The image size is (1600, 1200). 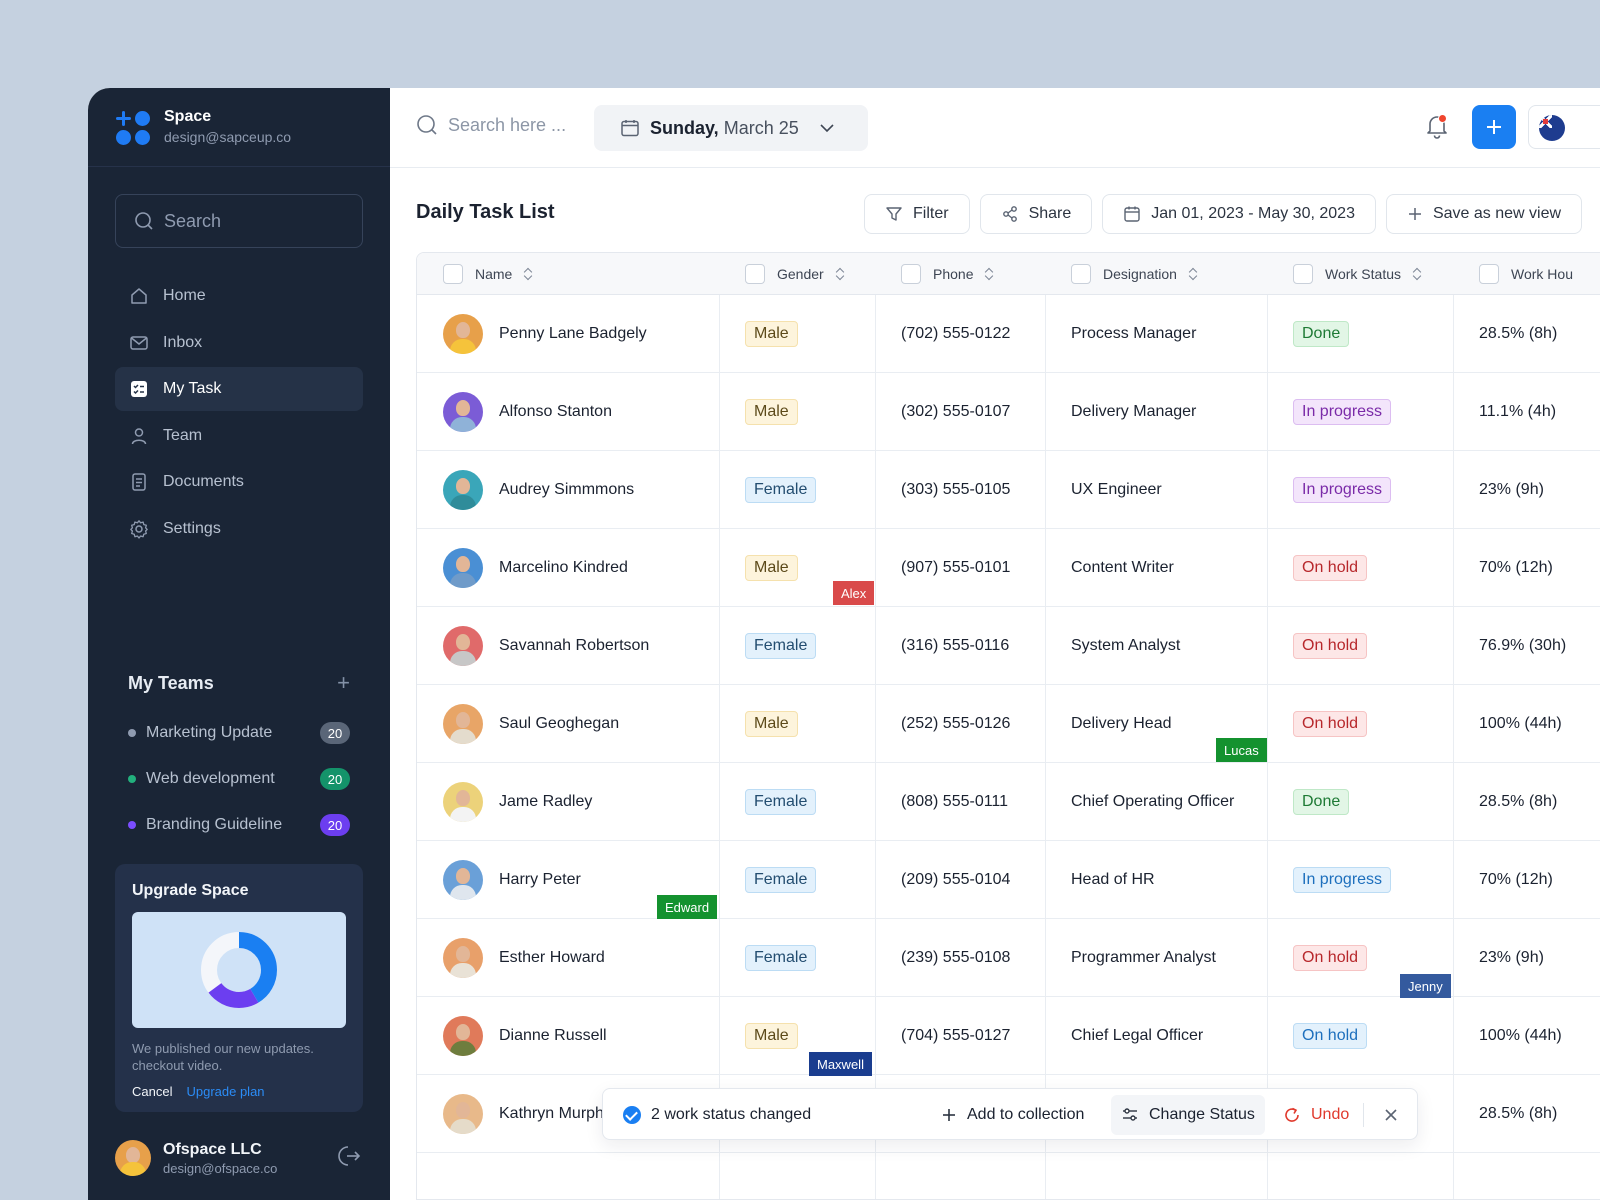 I want to click on logout-icon, so click(x=350, y=1158).